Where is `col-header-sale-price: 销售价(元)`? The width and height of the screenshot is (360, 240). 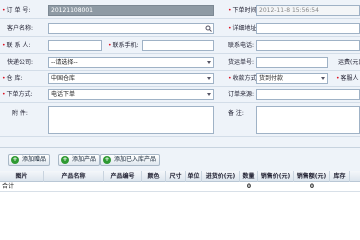 col-header-sale-price: 销售价(元) is located at coordinates (276, 176).